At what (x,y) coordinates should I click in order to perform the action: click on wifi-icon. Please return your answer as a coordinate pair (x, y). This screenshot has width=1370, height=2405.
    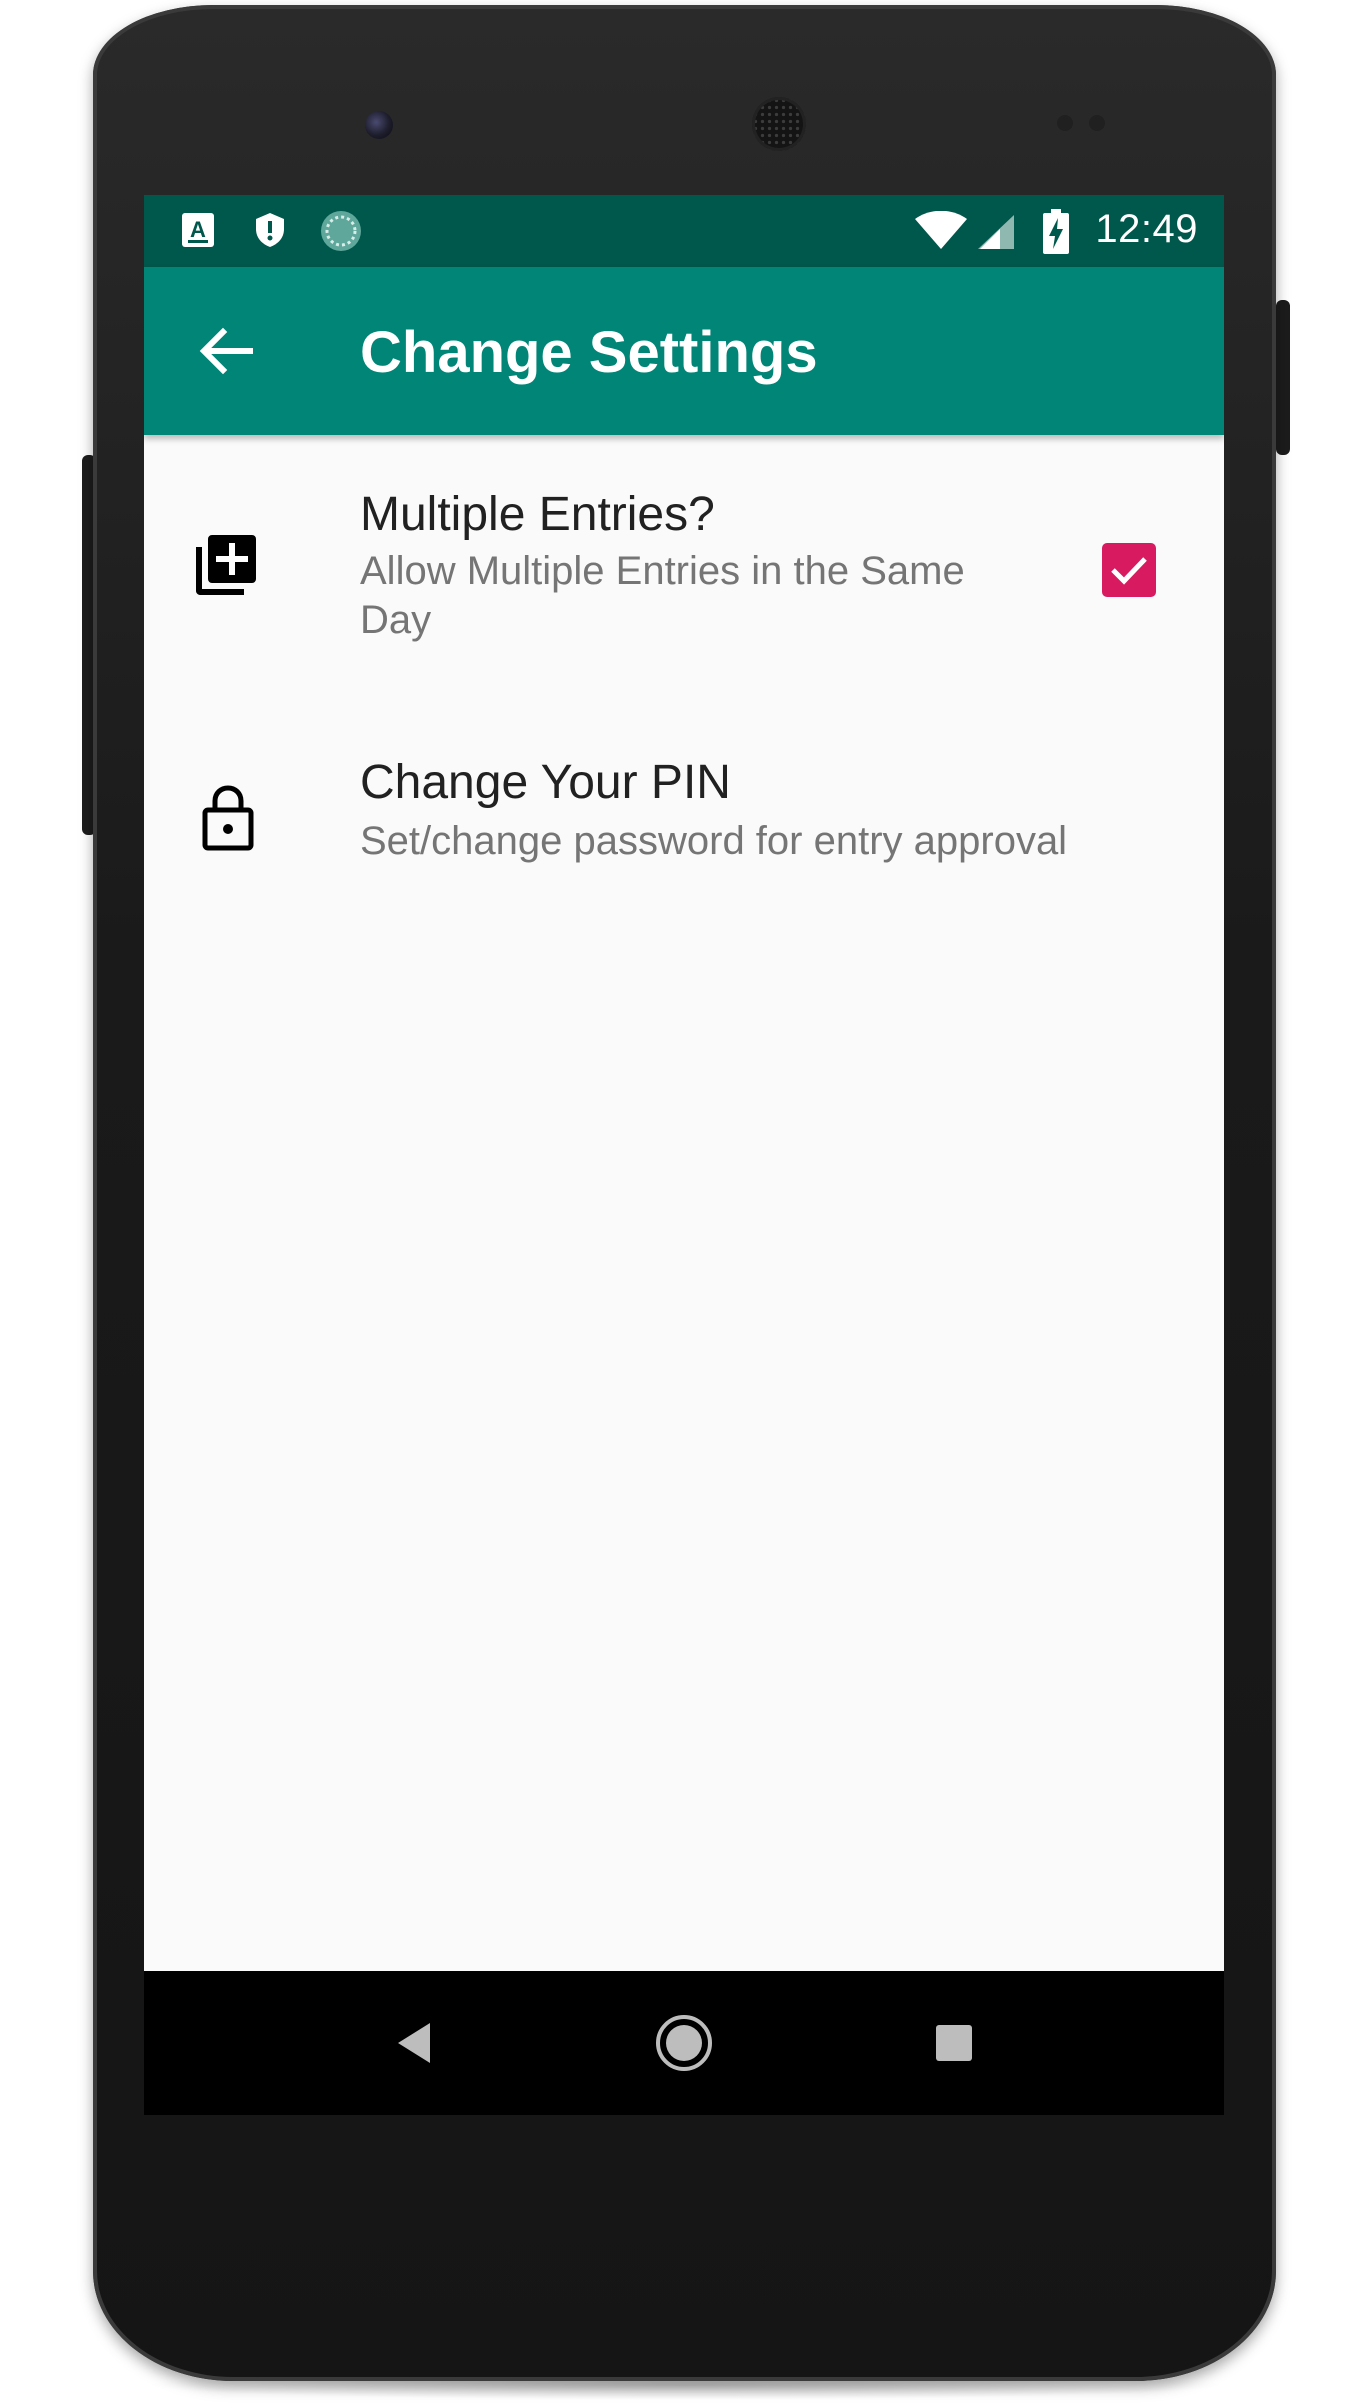
    Looking at the image, I should click on (941, 233).